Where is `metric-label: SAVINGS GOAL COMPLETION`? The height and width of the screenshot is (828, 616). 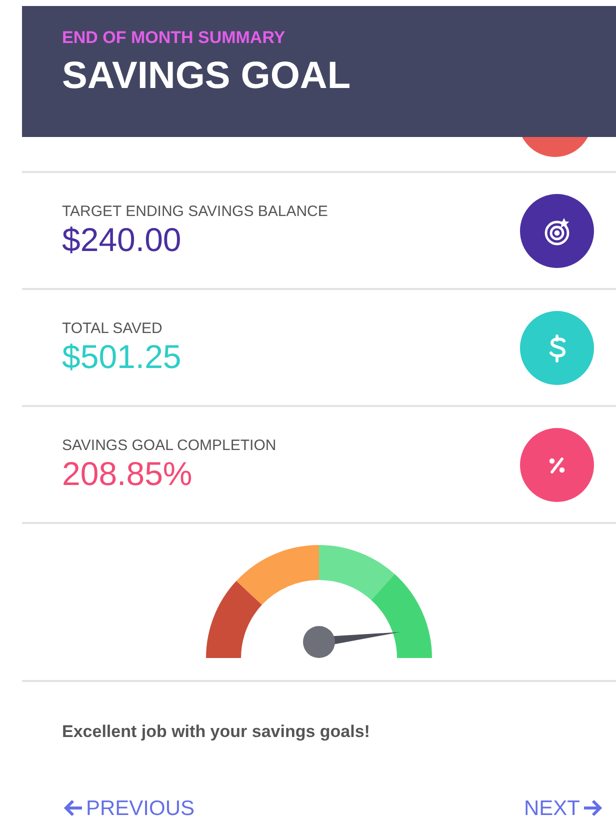 metric-label: SAVINGS GOAL COMPLETION is located at coordinates (169, 445).